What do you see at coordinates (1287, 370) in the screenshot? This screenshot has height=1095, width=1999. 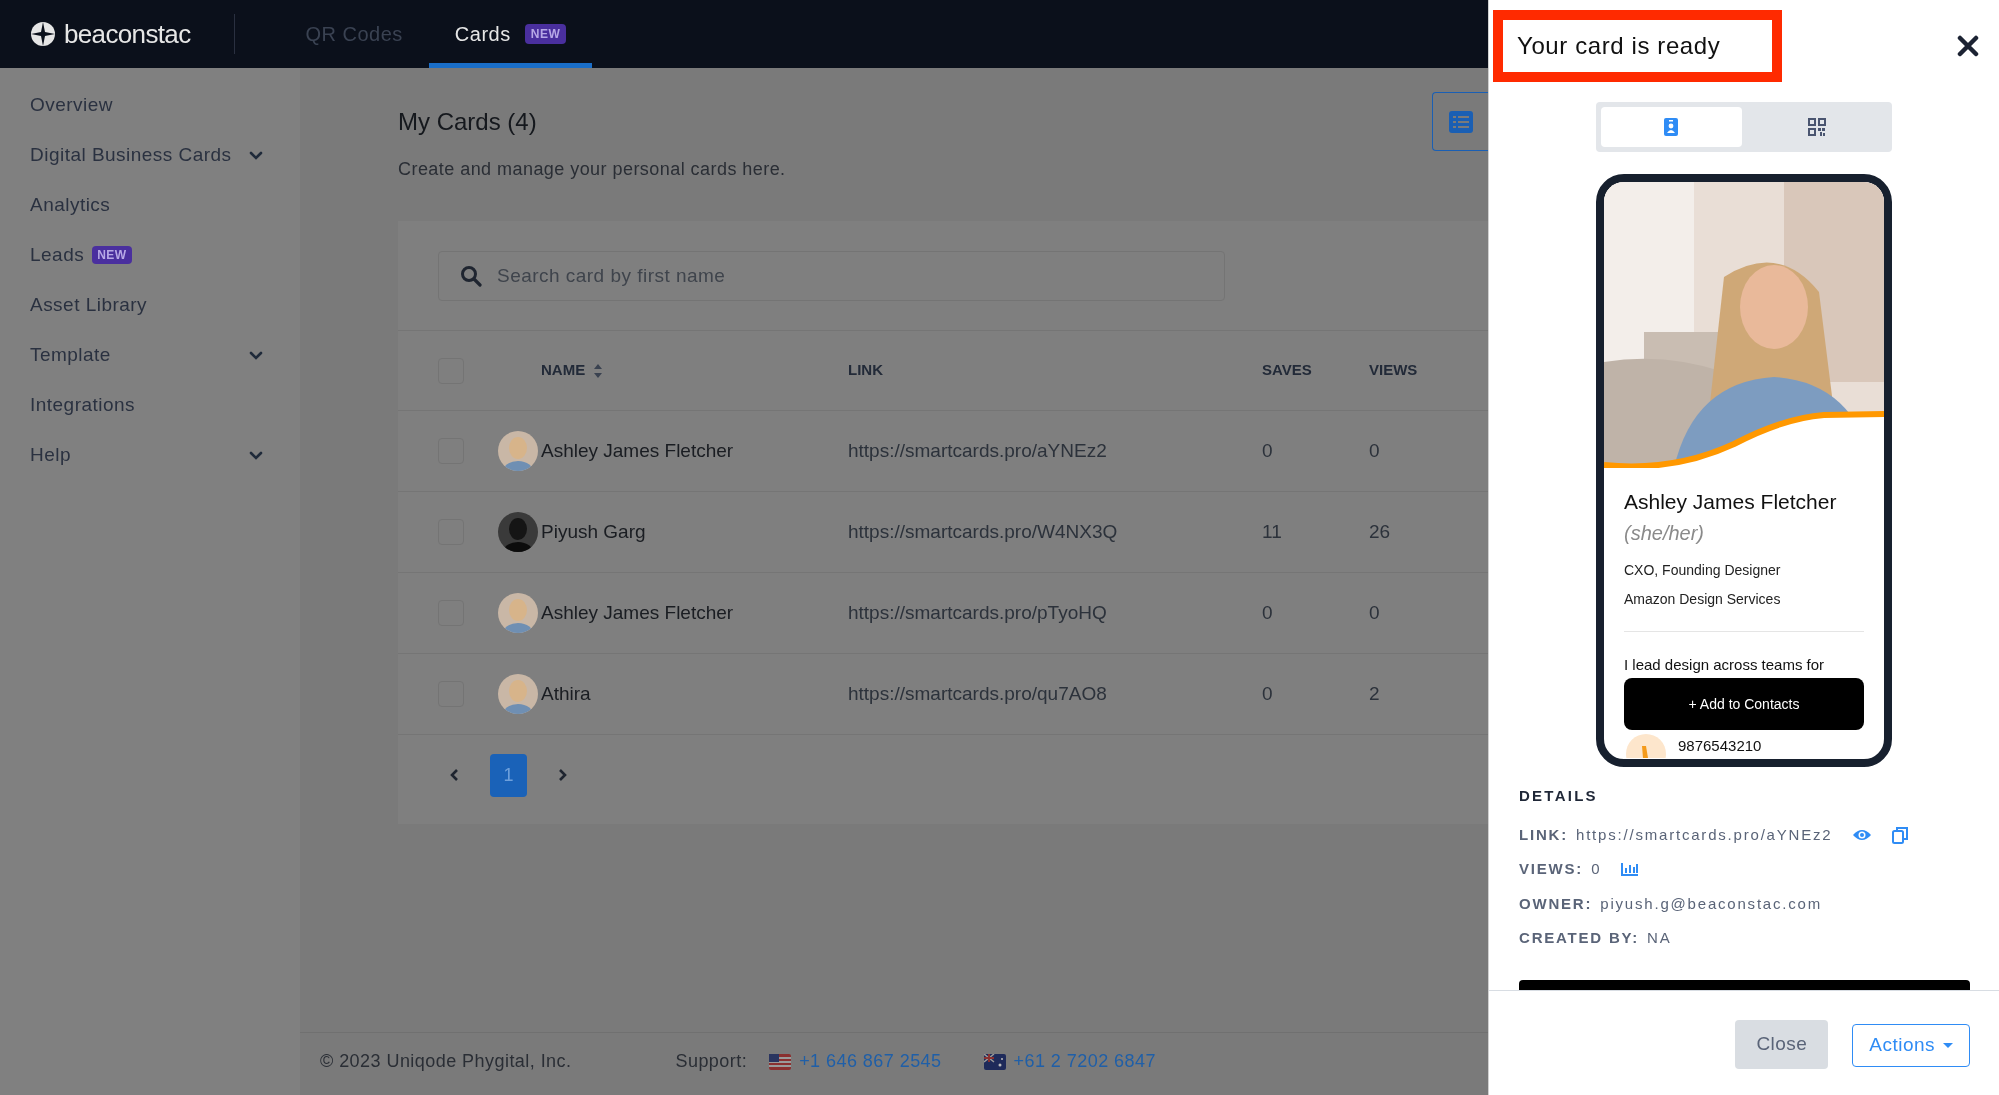 I see `column-header: SAVES` at bounding box center [1287, 370].